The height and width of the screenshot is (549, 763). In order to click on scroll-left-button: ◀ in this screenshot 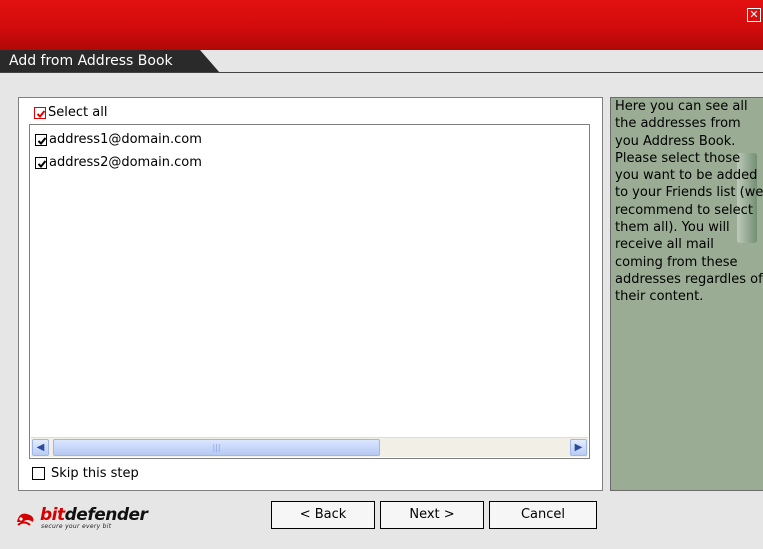, I will do `click(40, 447)`.